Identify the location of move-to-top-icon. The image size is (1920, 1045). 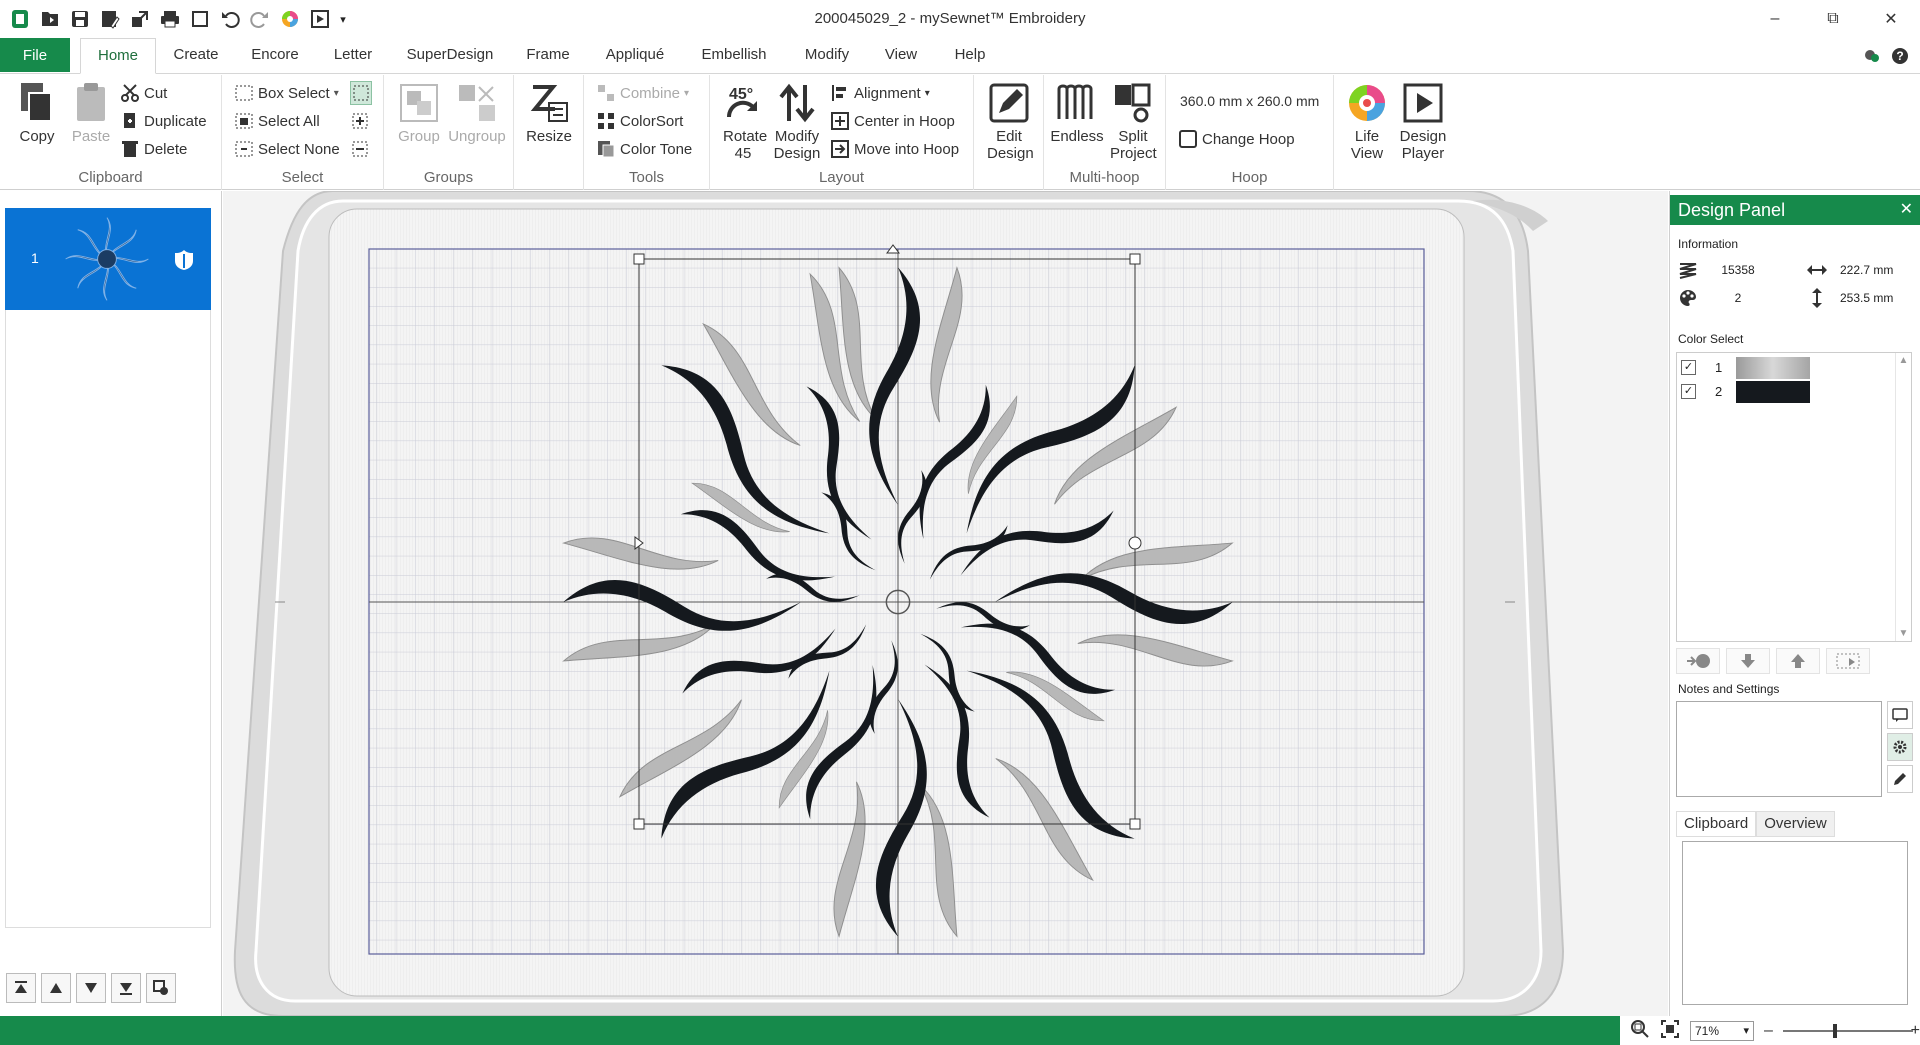
(21, 988).